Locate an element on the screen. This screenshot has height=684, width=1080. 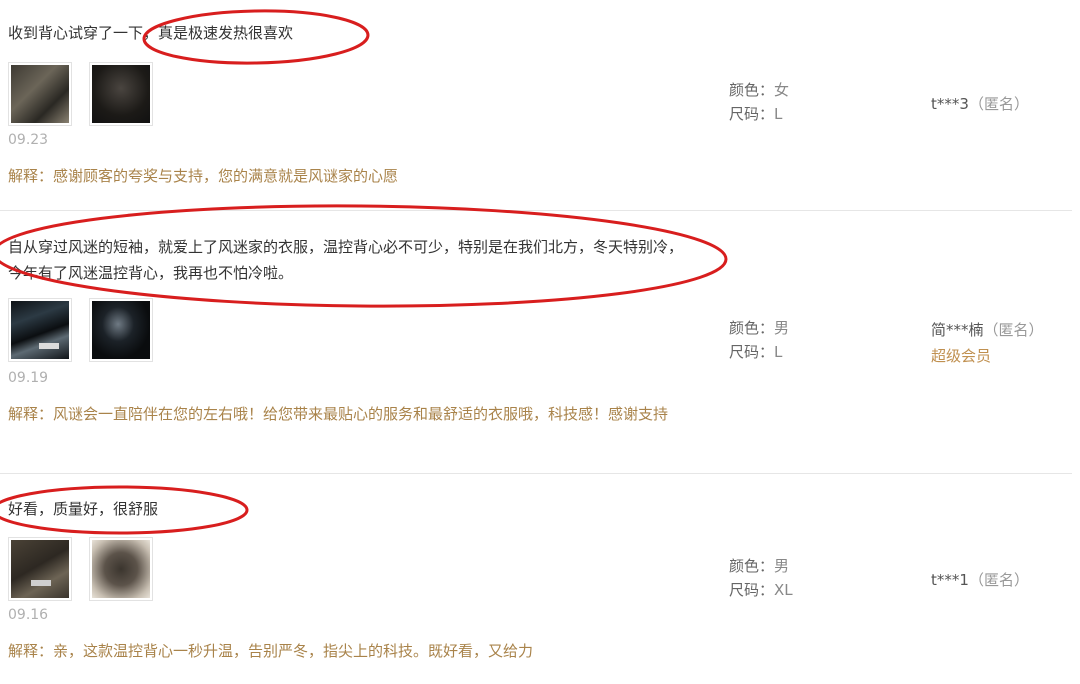
review-date: 09.19 is located at coordinates (28, 378).